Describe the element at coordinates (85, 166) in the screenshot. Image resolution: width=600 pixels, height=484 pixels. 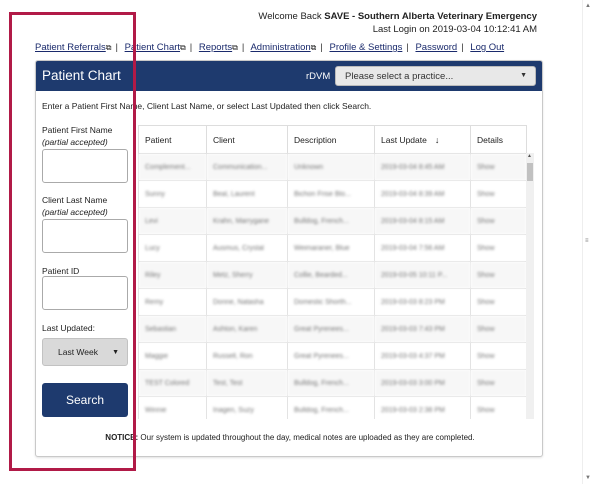
I see `patient-first-name-input` at that location.